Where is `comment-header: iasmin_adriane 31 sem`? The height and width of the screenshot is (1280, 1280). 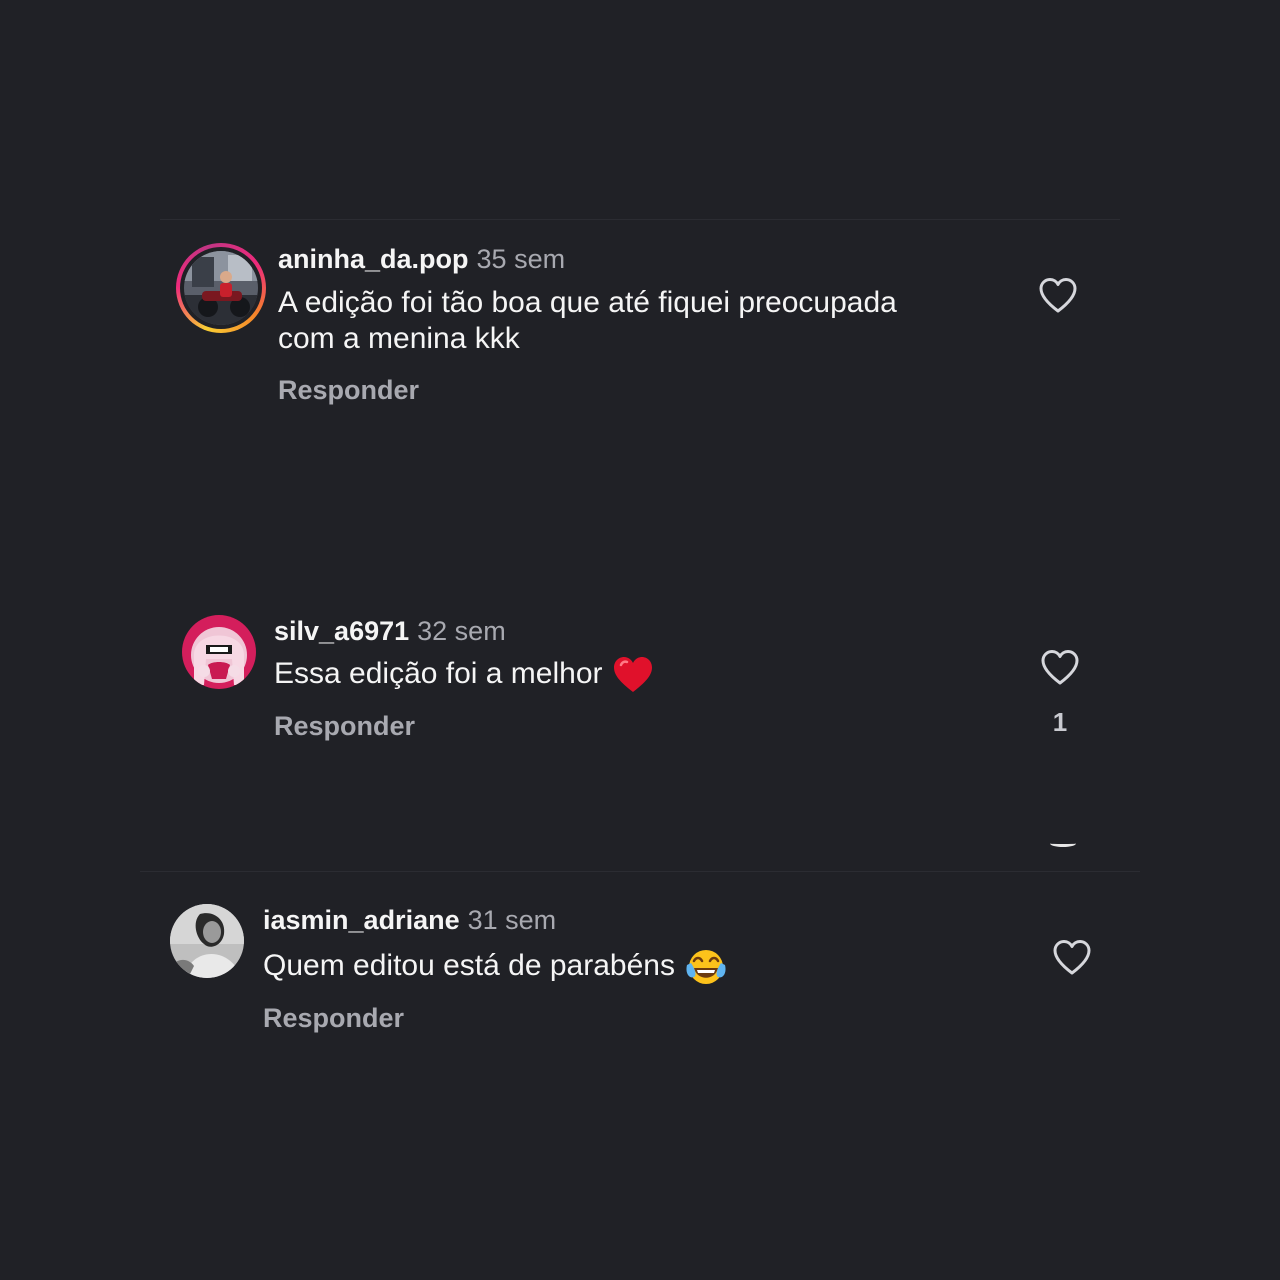
comment-header: iasmin_adriane 31 sem is located at coordinates (409, 920).